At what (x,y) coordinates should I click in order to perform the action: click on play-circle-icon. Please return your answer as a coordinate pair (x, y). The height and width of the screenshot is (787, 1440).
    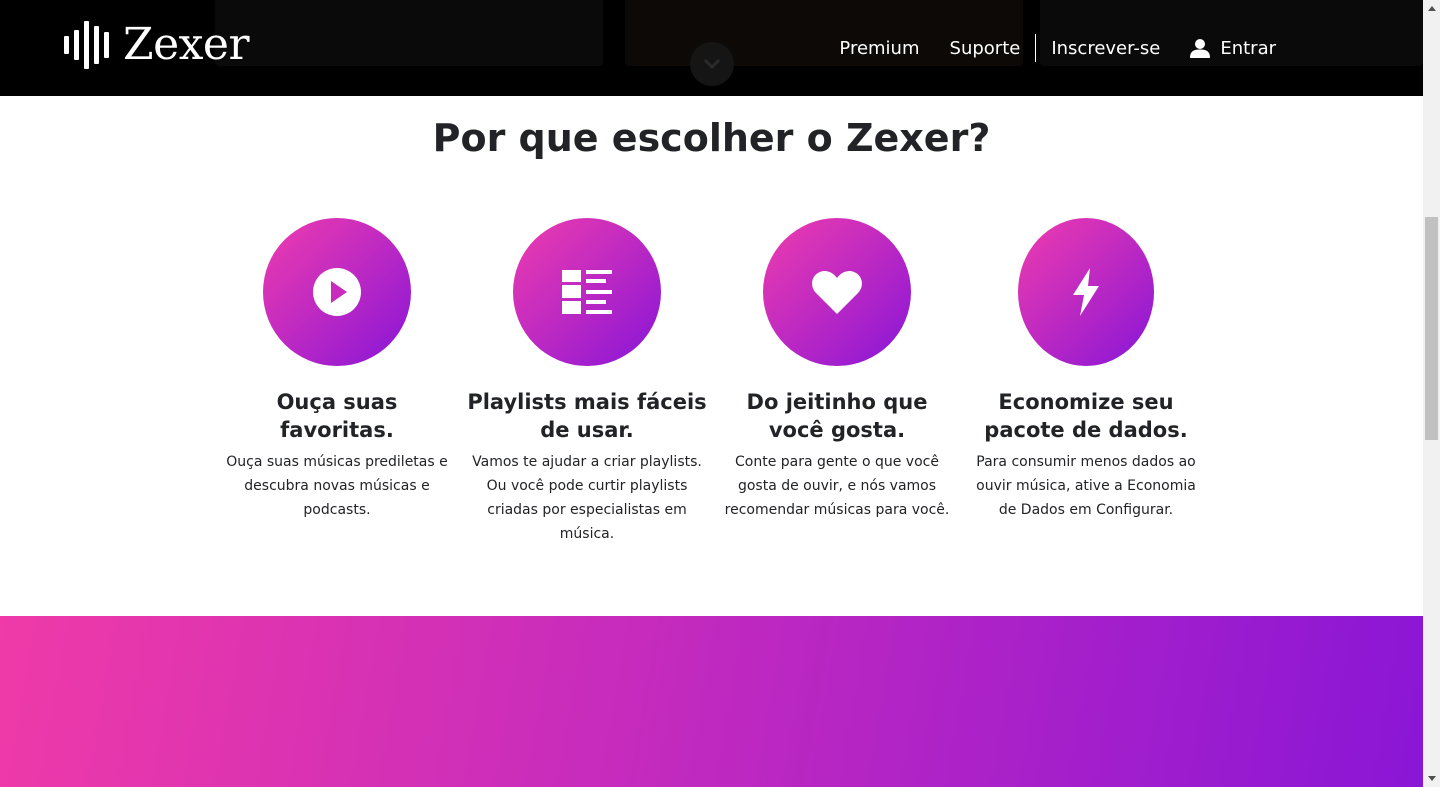
    Looking at the image, I should click on (337, 292).